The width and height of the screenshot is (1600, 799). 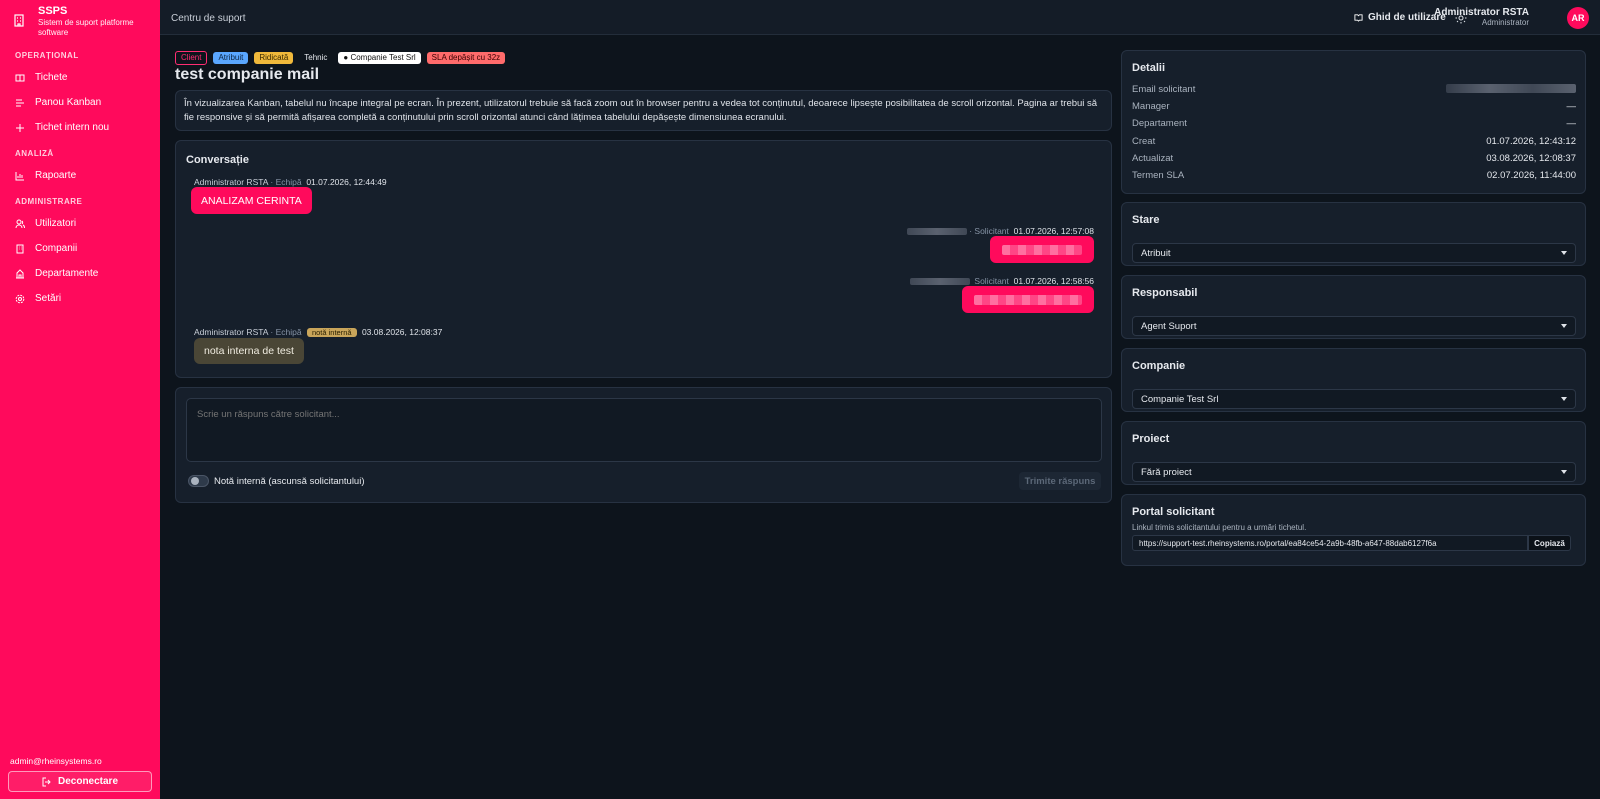 I want to click on assignee-title: Responsabil, so click(x=1165, y=293).